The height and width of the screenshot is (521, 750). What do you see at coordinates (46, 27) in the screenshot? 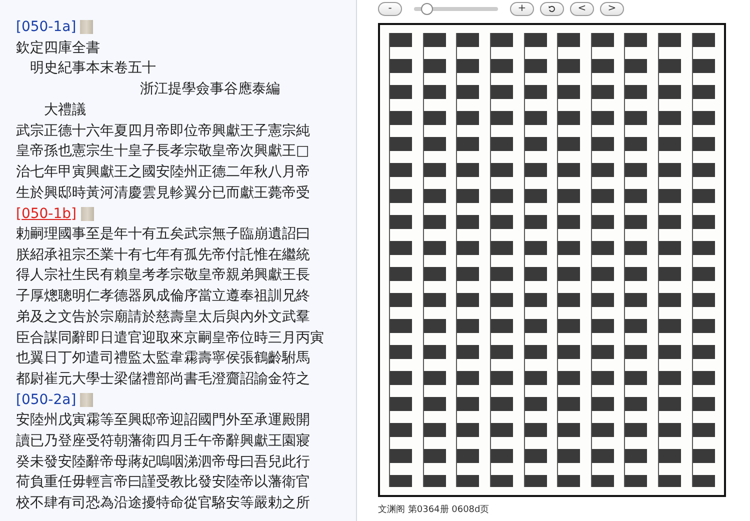
I see `page-link: [050-1a]` at bounding box center [46, 27].